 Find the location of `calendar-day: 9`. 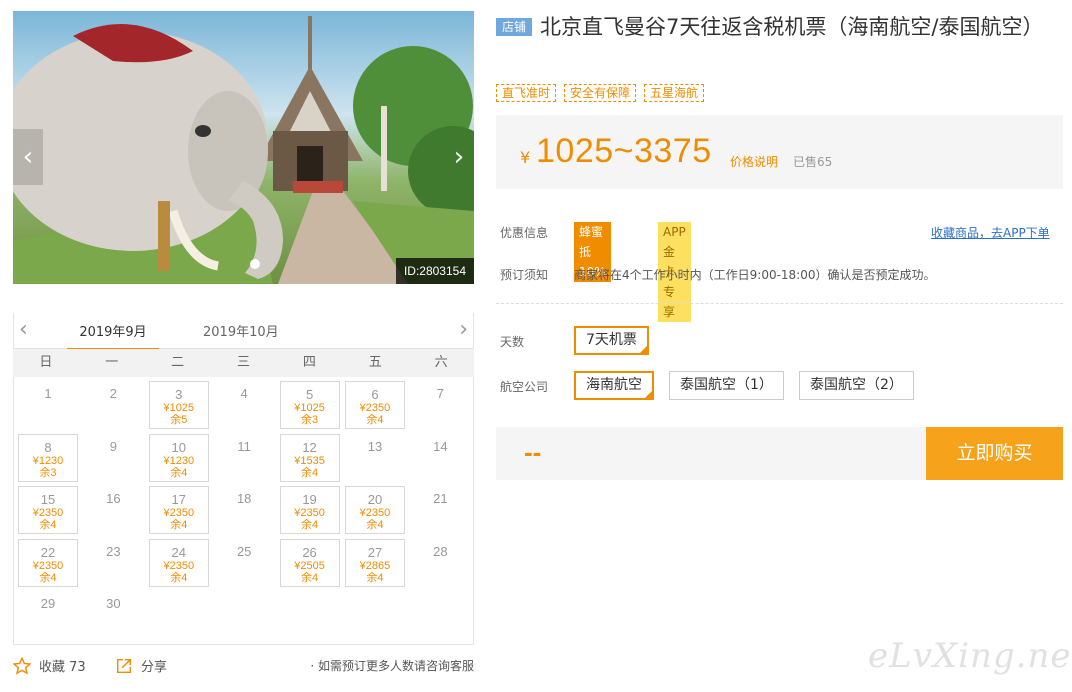

calendar-day: 9 is located at coordinates (110, 458).